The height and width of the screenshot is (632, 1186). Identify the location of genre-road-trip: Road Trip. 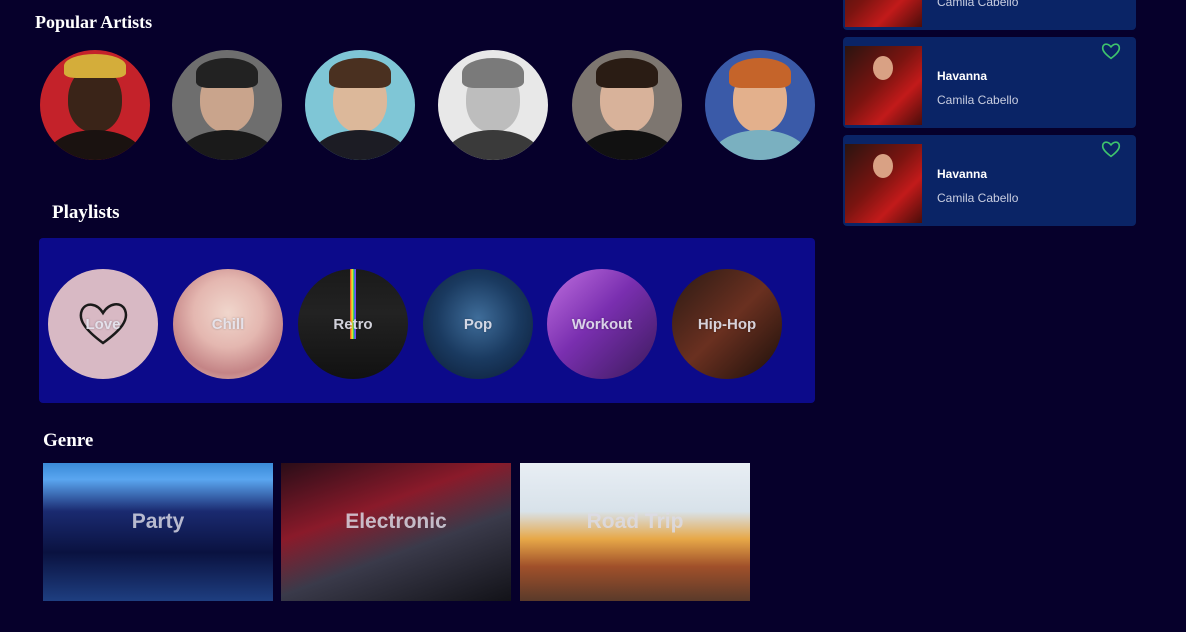
(635, 532).